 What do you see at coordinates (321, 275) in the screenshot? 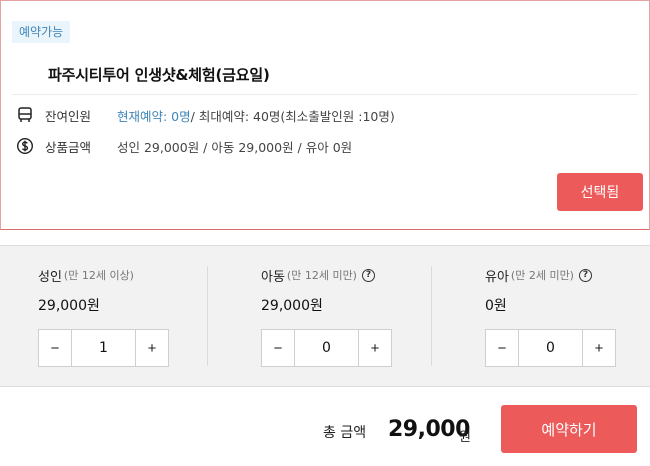
I see `child-age: (만 12세 미만)` at bounding box center [321, 275].